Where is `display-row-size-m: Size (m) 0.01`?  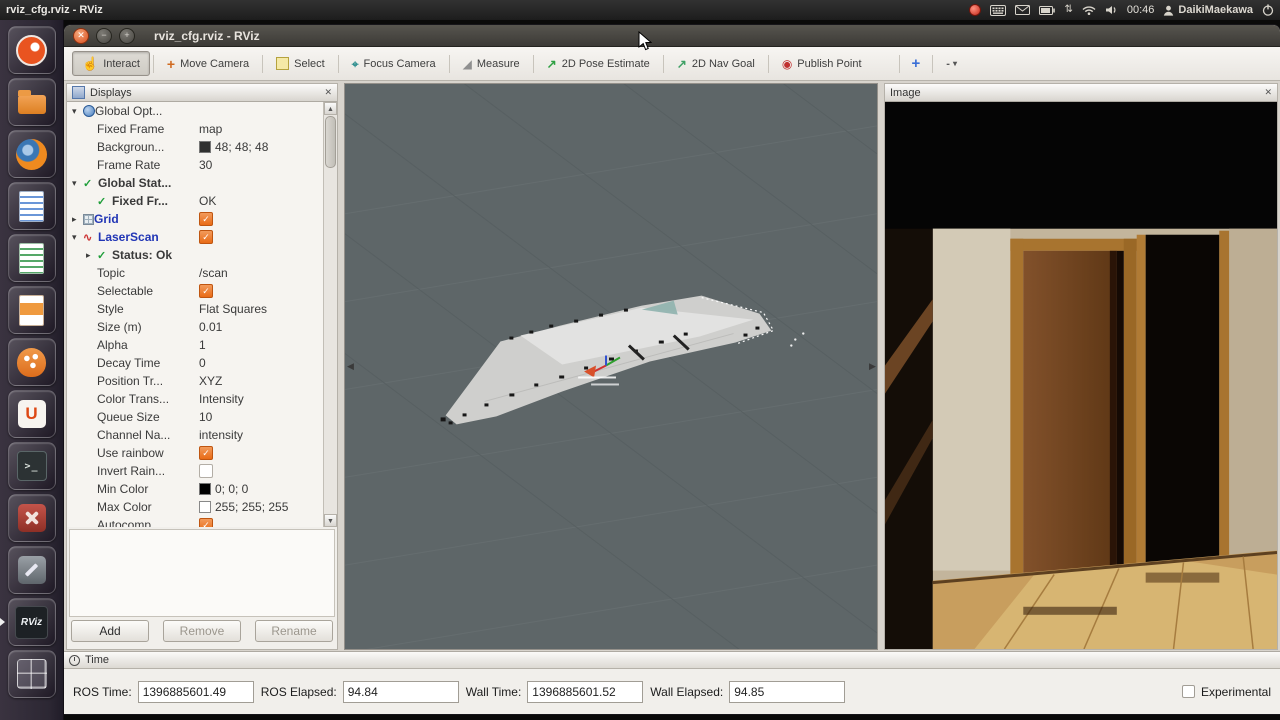 display-row-size-m: Size (m) 0.01 is located at coordinates (202, 327).